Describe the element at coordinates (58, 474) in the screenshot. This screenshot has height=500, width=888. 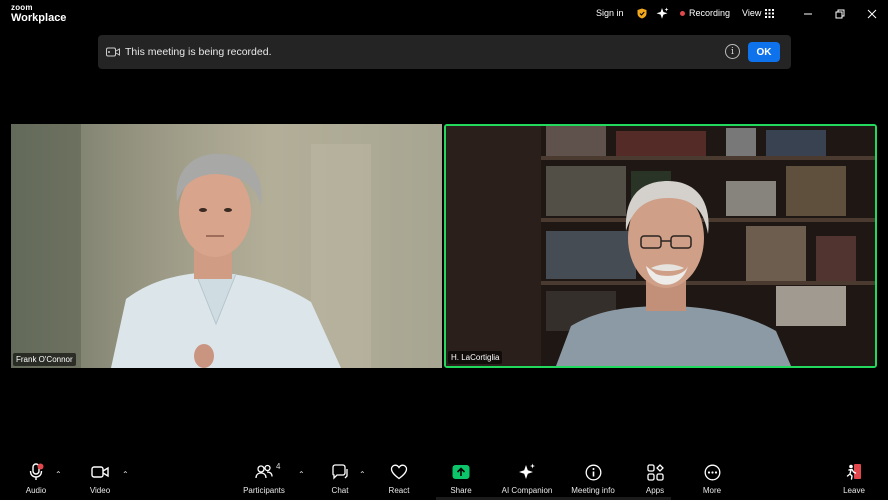
I see `audio-options-chevron-up-icon: ⌃` at that location.